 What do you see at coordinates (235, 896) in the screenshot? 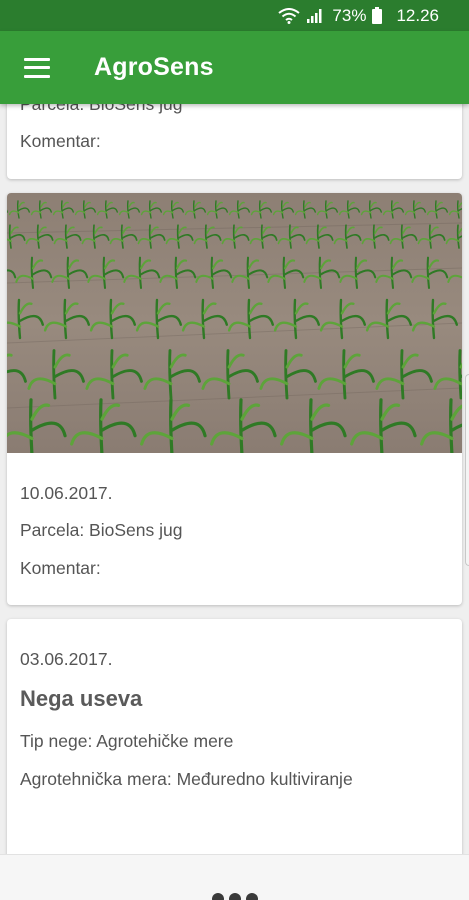
I see `more-dots-icon` at bounding box center [235, 896].